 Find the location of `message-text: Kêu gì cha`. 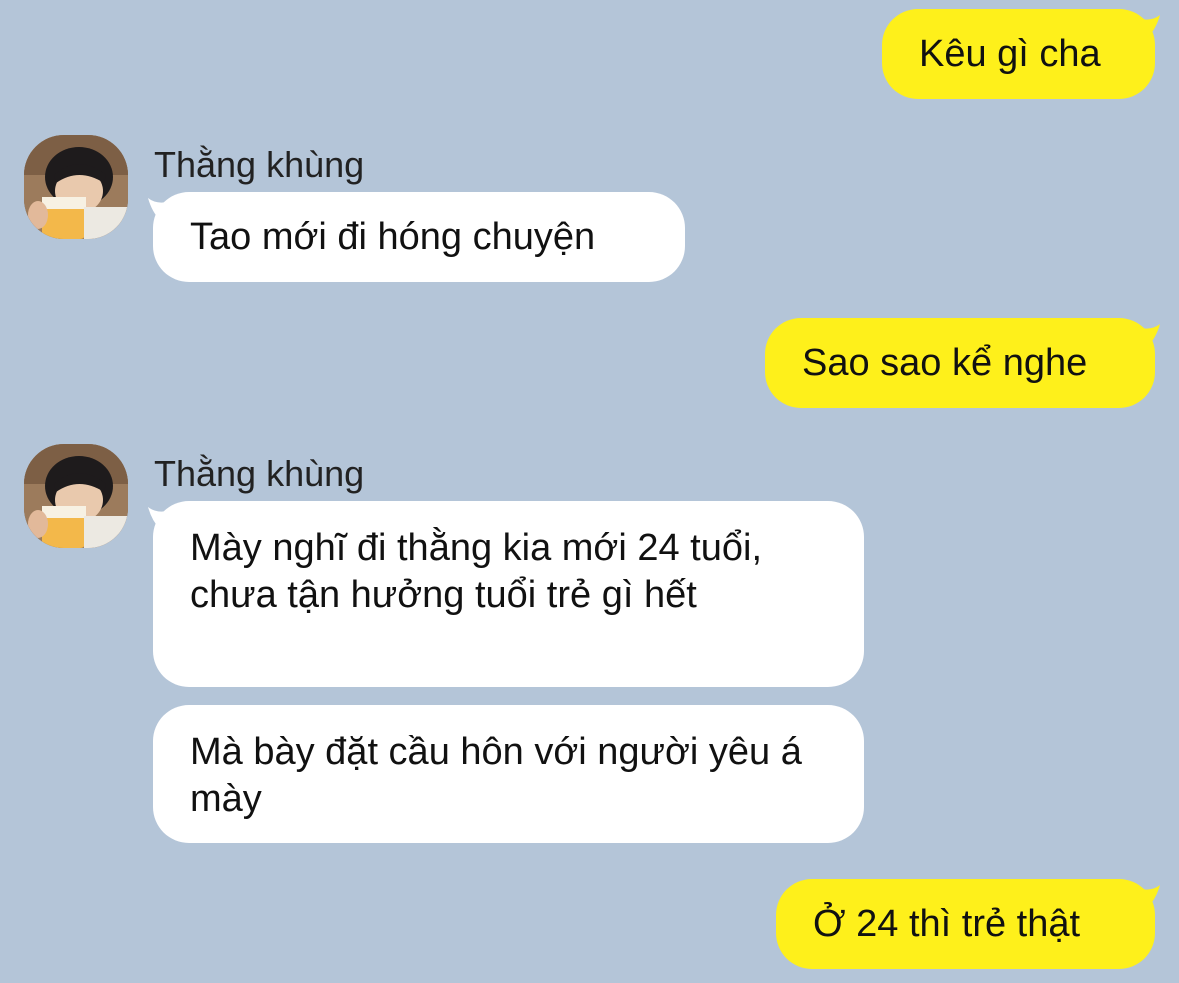

message-text: Kêu gì cha is located at coordinates (1010, 54).